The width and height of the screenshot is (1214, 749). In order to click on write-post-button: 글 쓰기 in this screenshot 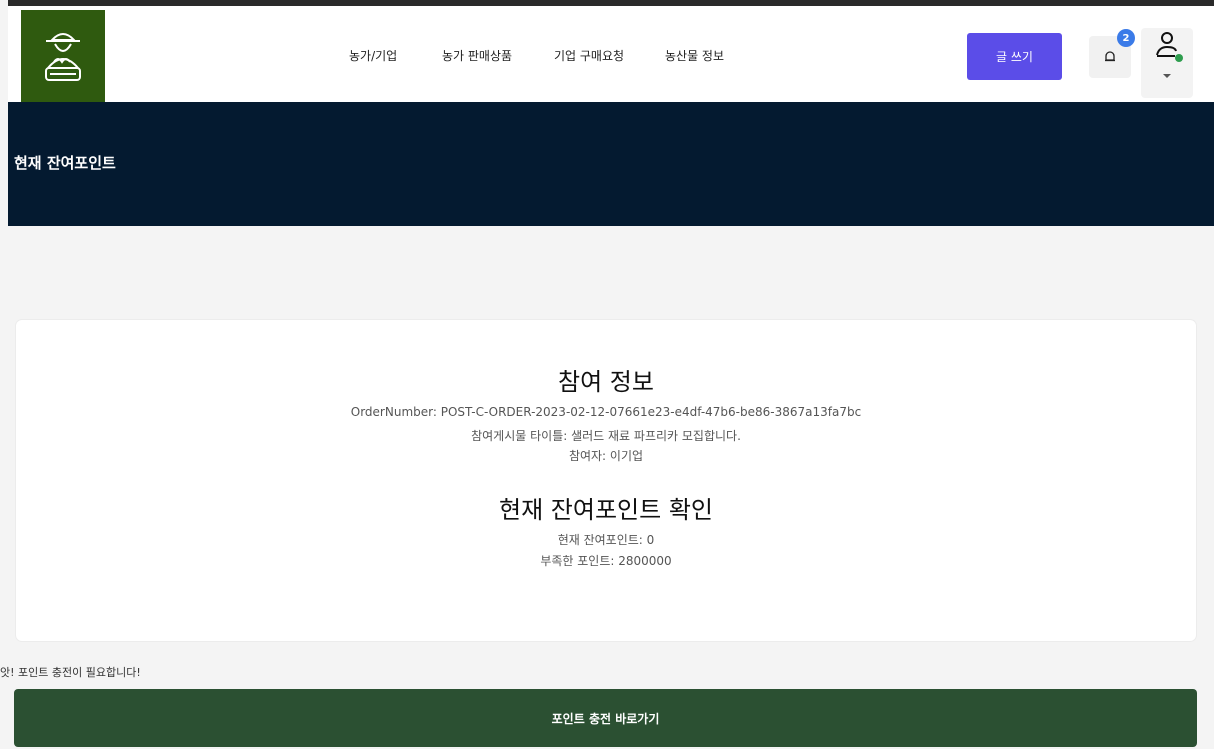, I will do `click(1014, 56)`.